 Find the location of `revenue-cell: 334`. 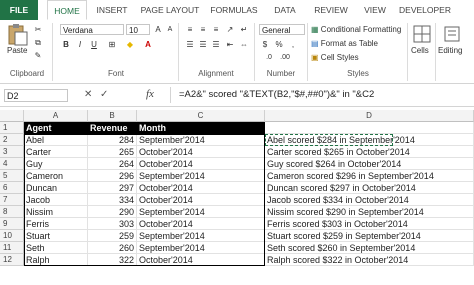

revenue-cell: 334 is located at coordinates (112, 200).